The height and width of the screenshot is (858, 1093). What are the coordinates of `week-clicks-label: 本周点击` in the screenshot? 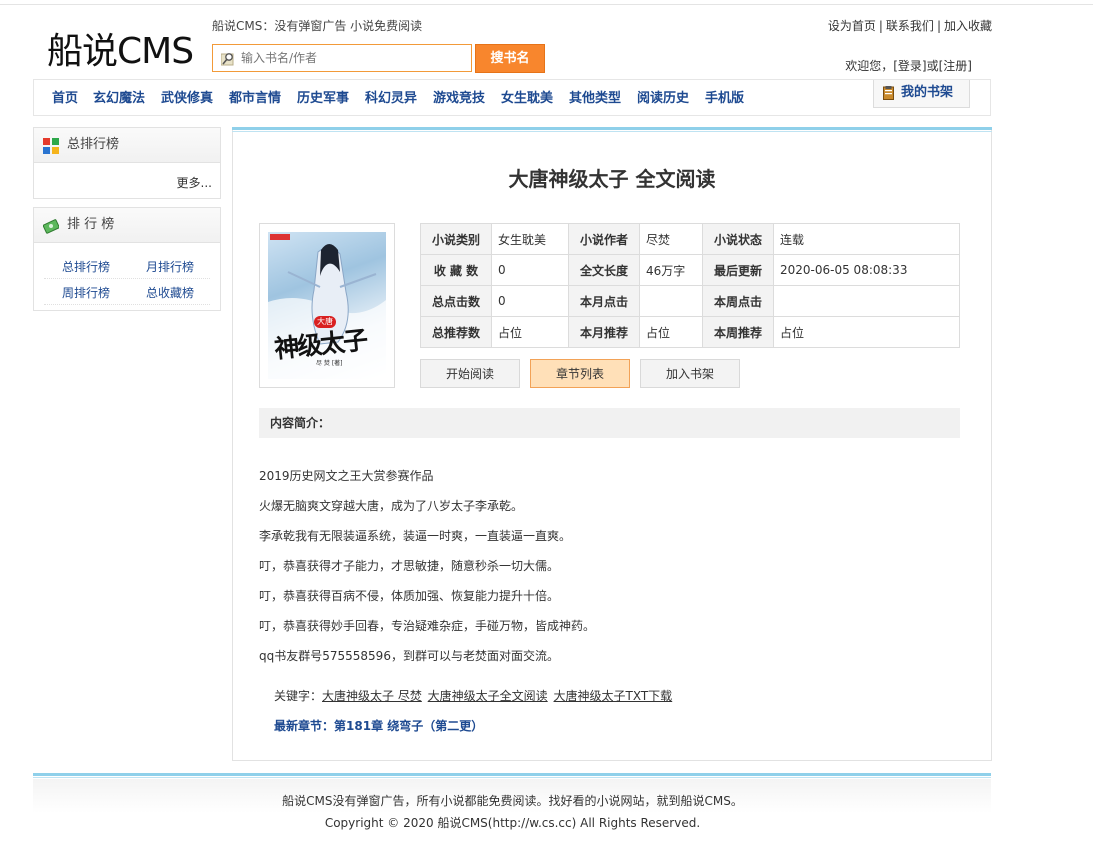 It's located at (738, 301).